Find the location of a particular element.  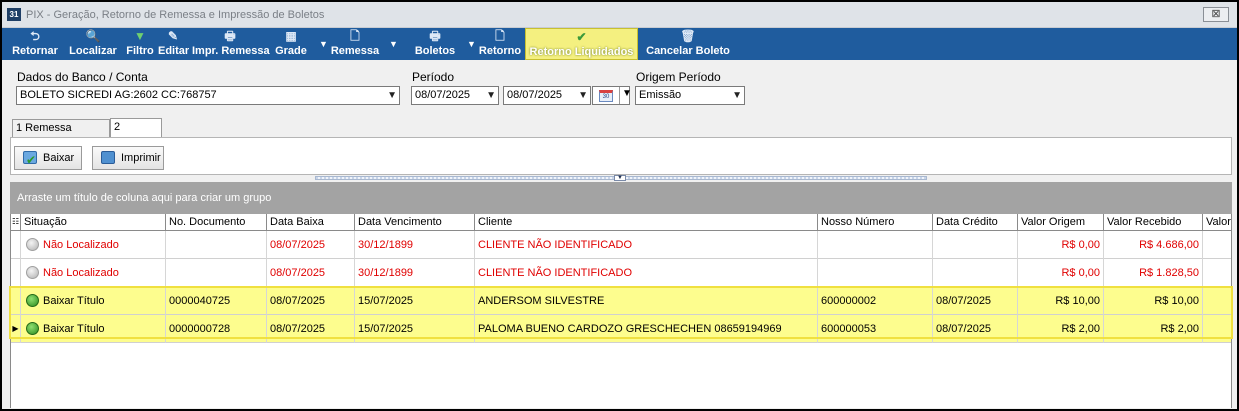

column-header-valor-a: Valor A is located at coordinates (1216, 222).